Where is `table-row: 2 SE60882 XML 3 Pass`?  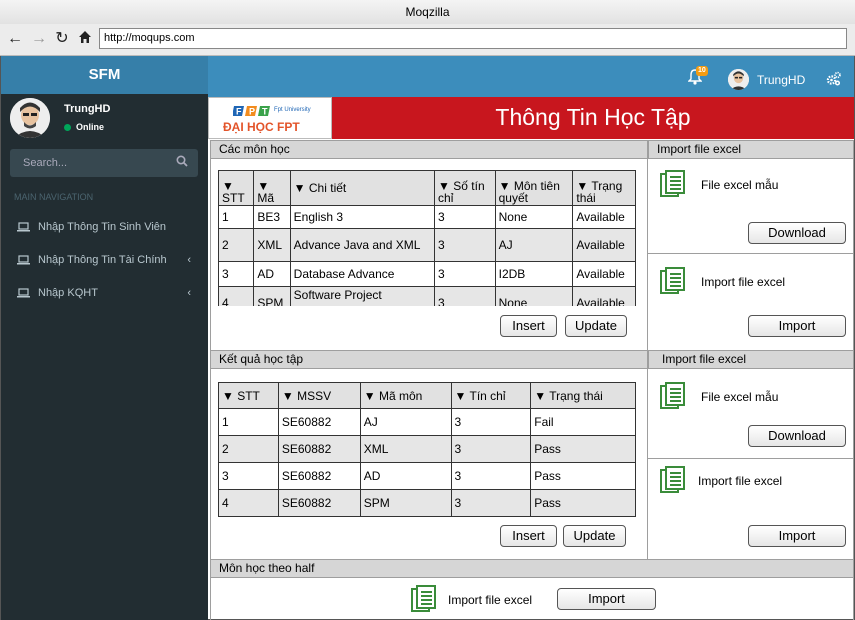
table-row: 2 SE60882 XML 3 Pass is located at coordinates (427, 449).